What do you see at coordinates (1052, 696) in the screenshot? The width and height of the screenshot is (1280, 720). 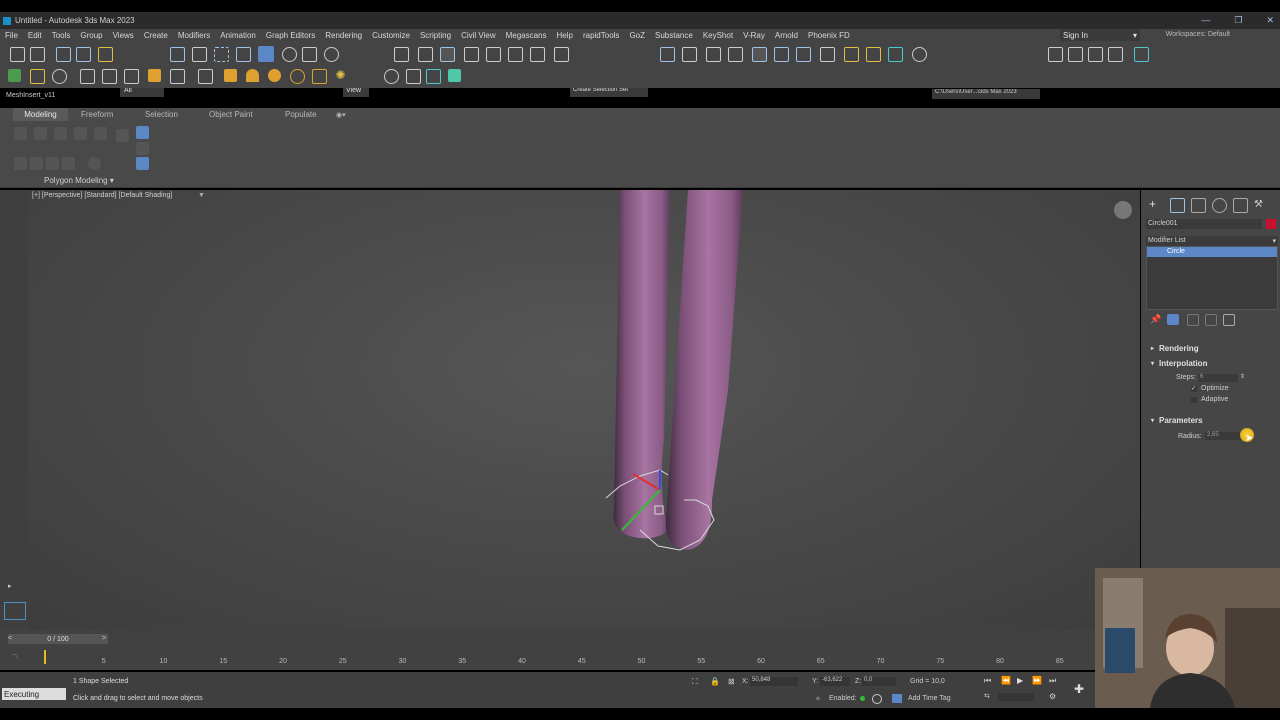 I see `time-config-icon: ⚙` at bounding box center [1052, 696].